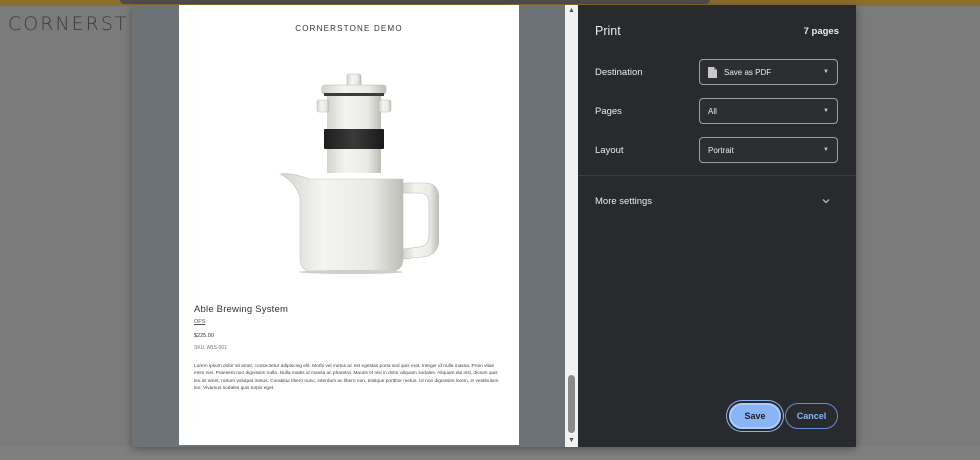 Image resolution: width=980 pixels, height=460 pixels. What do you see at coordinates (490, 453) in the screenshot?
I see `background-page-bottom` at bounding box center [490, 453].